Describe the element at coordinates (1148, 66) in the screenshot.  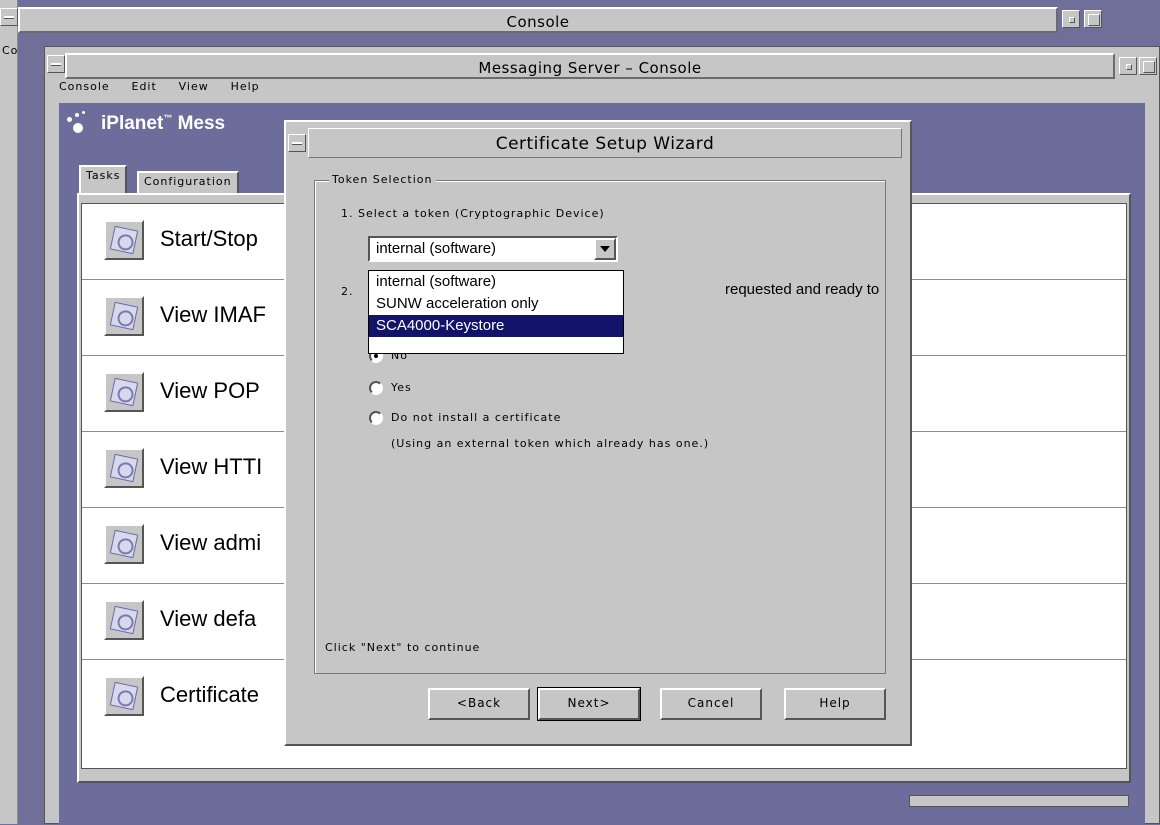
I see `inner-maximize-button` at that location.